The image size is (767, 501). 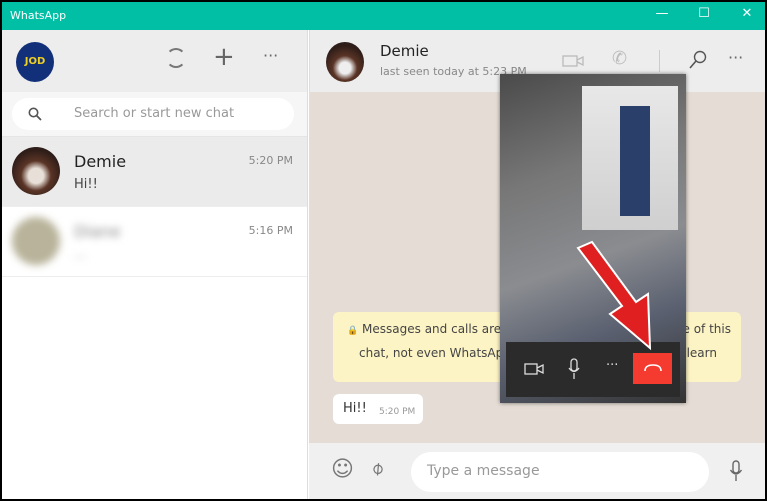 I want to click on message-bubble-incoming: Hi!! 5:20 PM, so click(x=378, y=409).